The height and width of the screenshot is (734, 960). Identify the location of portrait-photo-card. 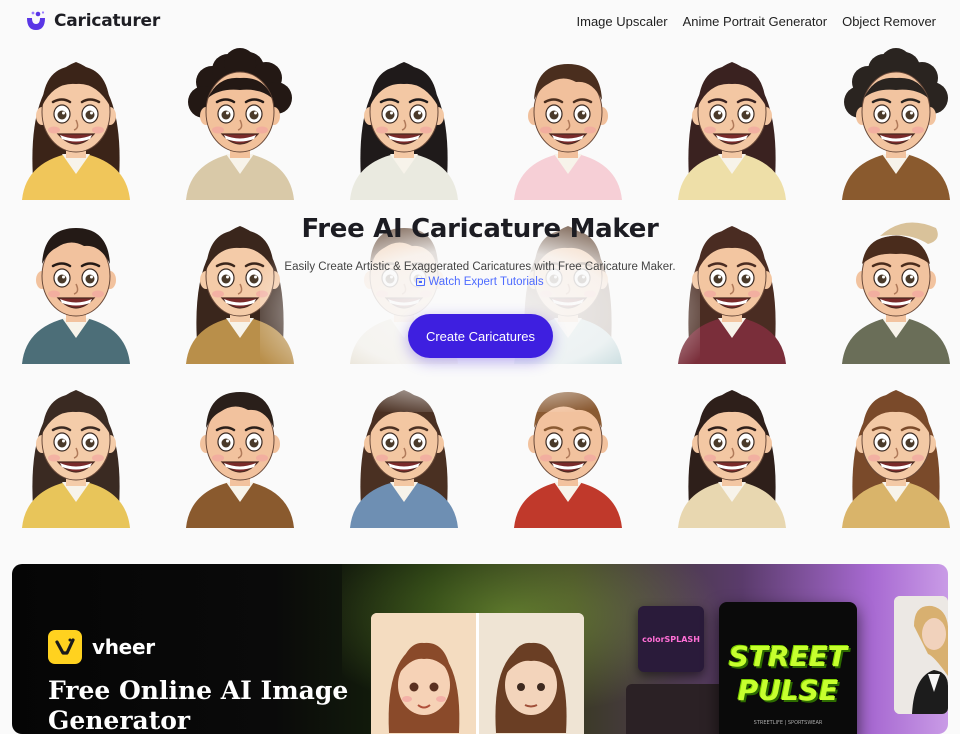
(921, 655).